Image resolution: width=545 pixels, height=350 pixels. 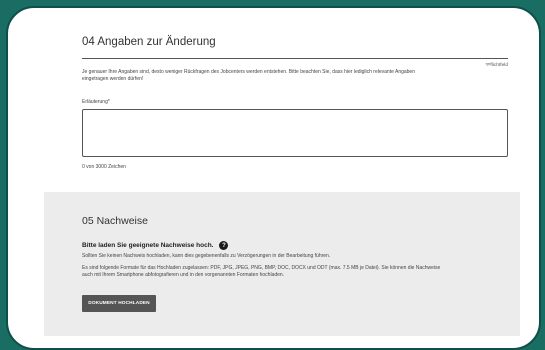 I want to click on section-title: 05 Nachweise, so click(x=115, y=221).